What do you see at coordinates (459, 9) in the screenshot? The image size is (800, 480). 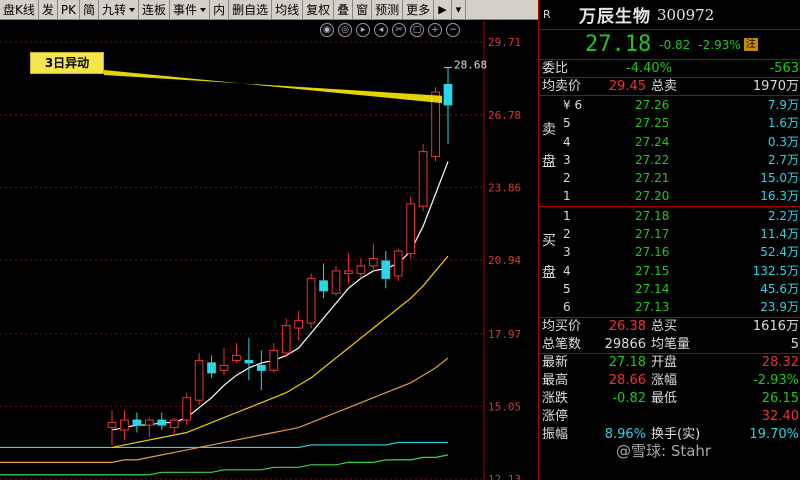 I see `chevron-down-icon: ▾` at bounding box center [459, 9].